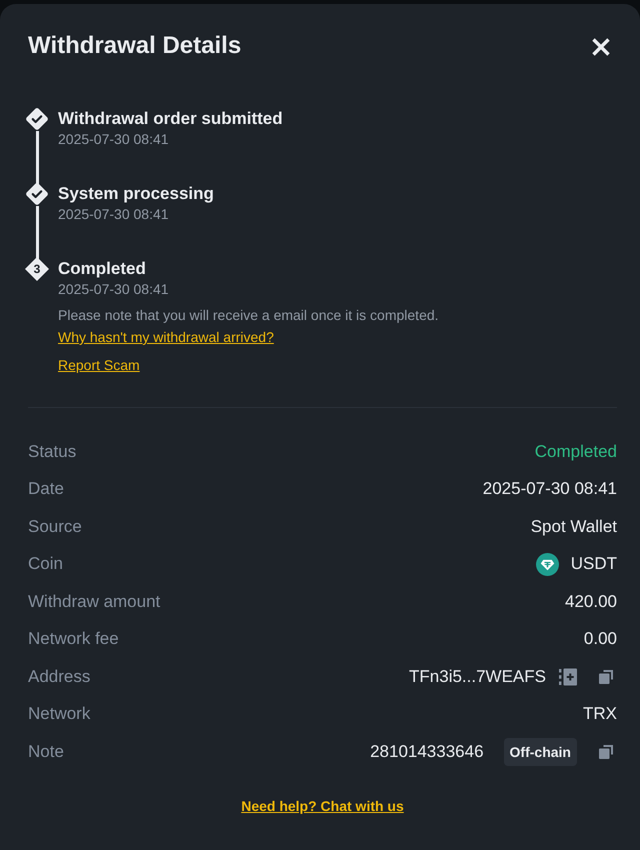 This screenshot has height=850, width=640. What do you see at coordinates (540, 752) in the screenshot?
I see `note-tag: Off-chain` at bounding box center [540, 752].